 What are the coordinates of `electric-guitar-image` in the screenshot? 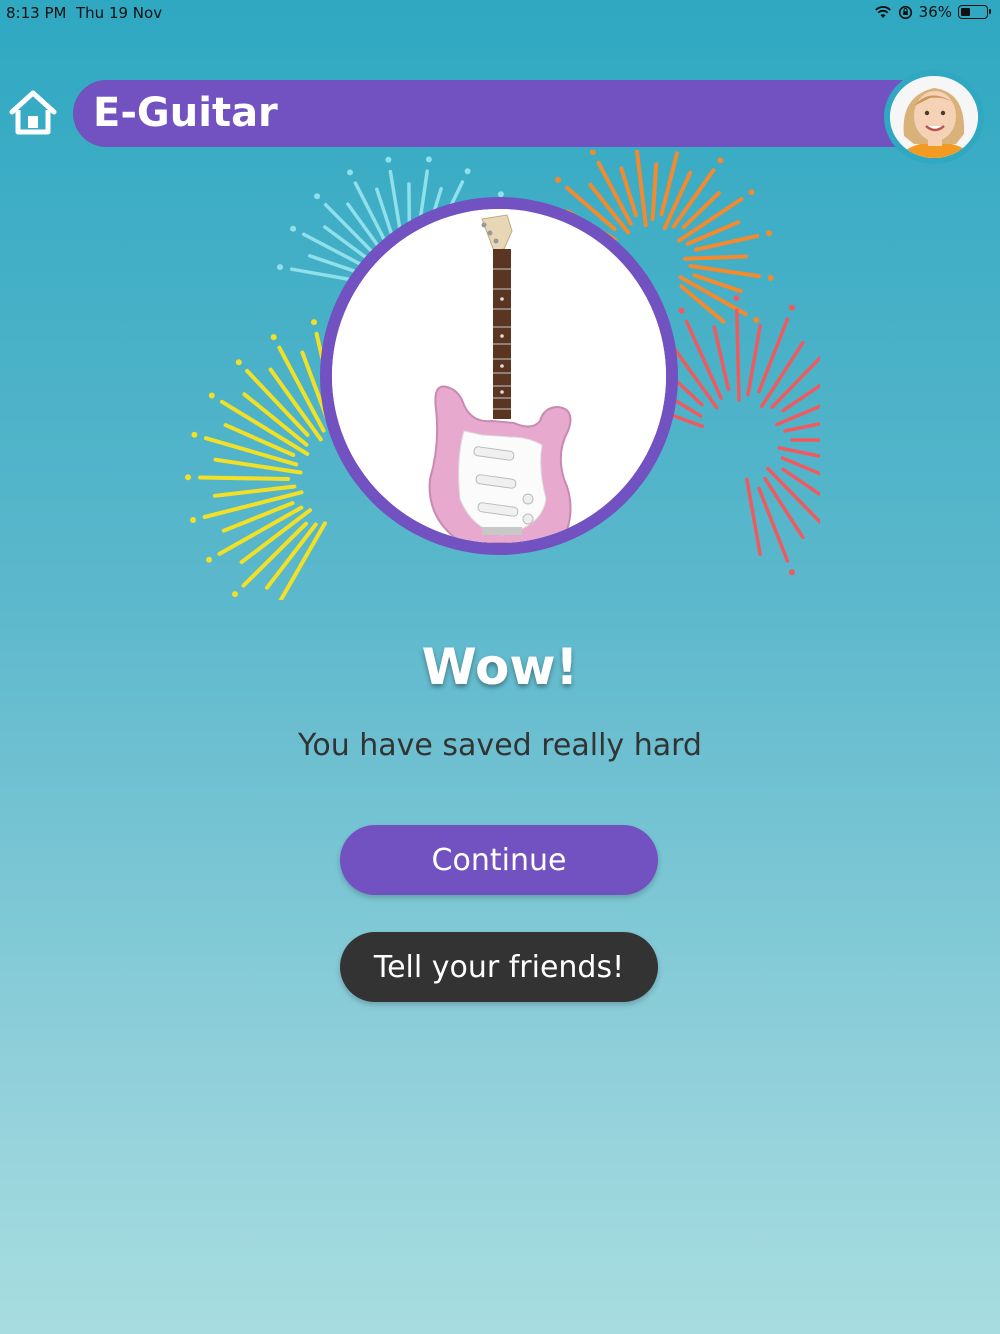 It's located at (499, 376).